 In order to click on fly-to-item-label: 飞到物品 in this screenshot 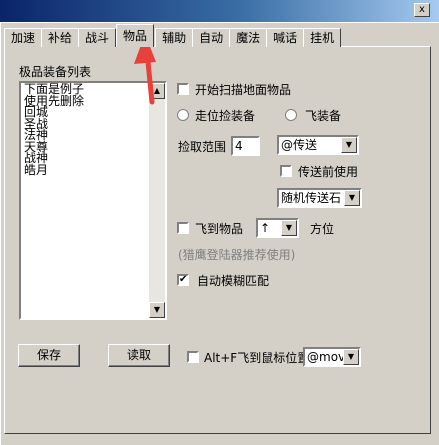, I will do `click(219, 229)`.